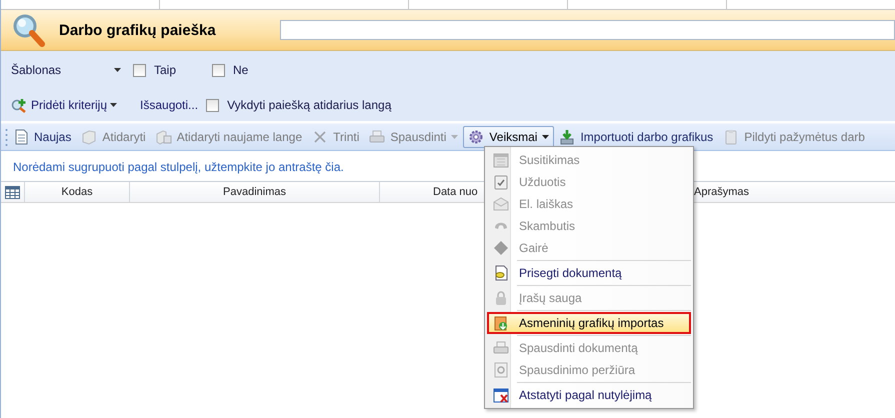 The height and width of the screenshot is (418, 895). Describe the element at coordinates (12, 192) in the screenshot. I see `table-icon` at that location.